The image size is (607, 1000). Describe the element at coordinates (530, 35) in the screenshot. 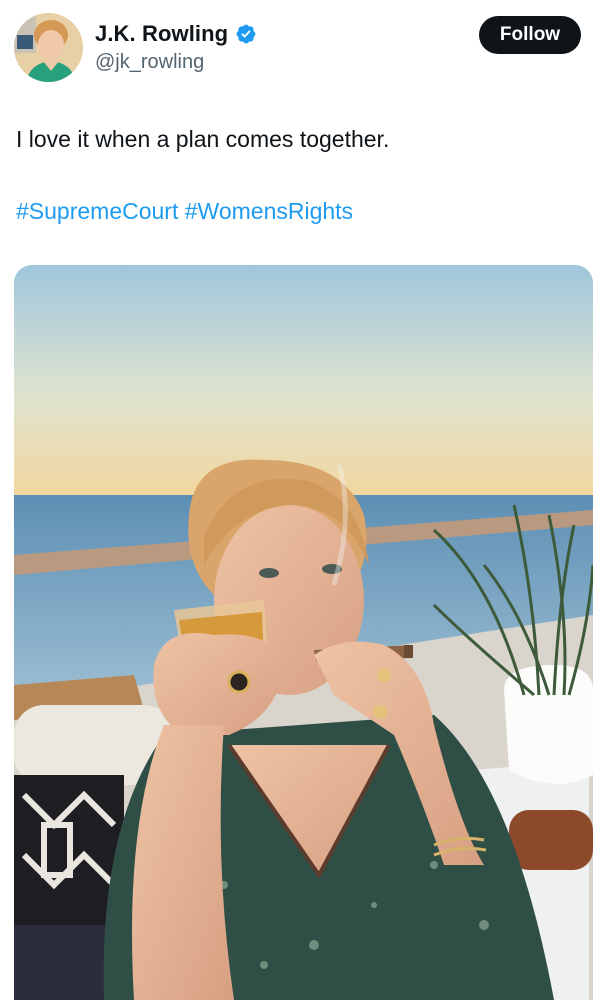

I see `follow-button: Follow` at that location.